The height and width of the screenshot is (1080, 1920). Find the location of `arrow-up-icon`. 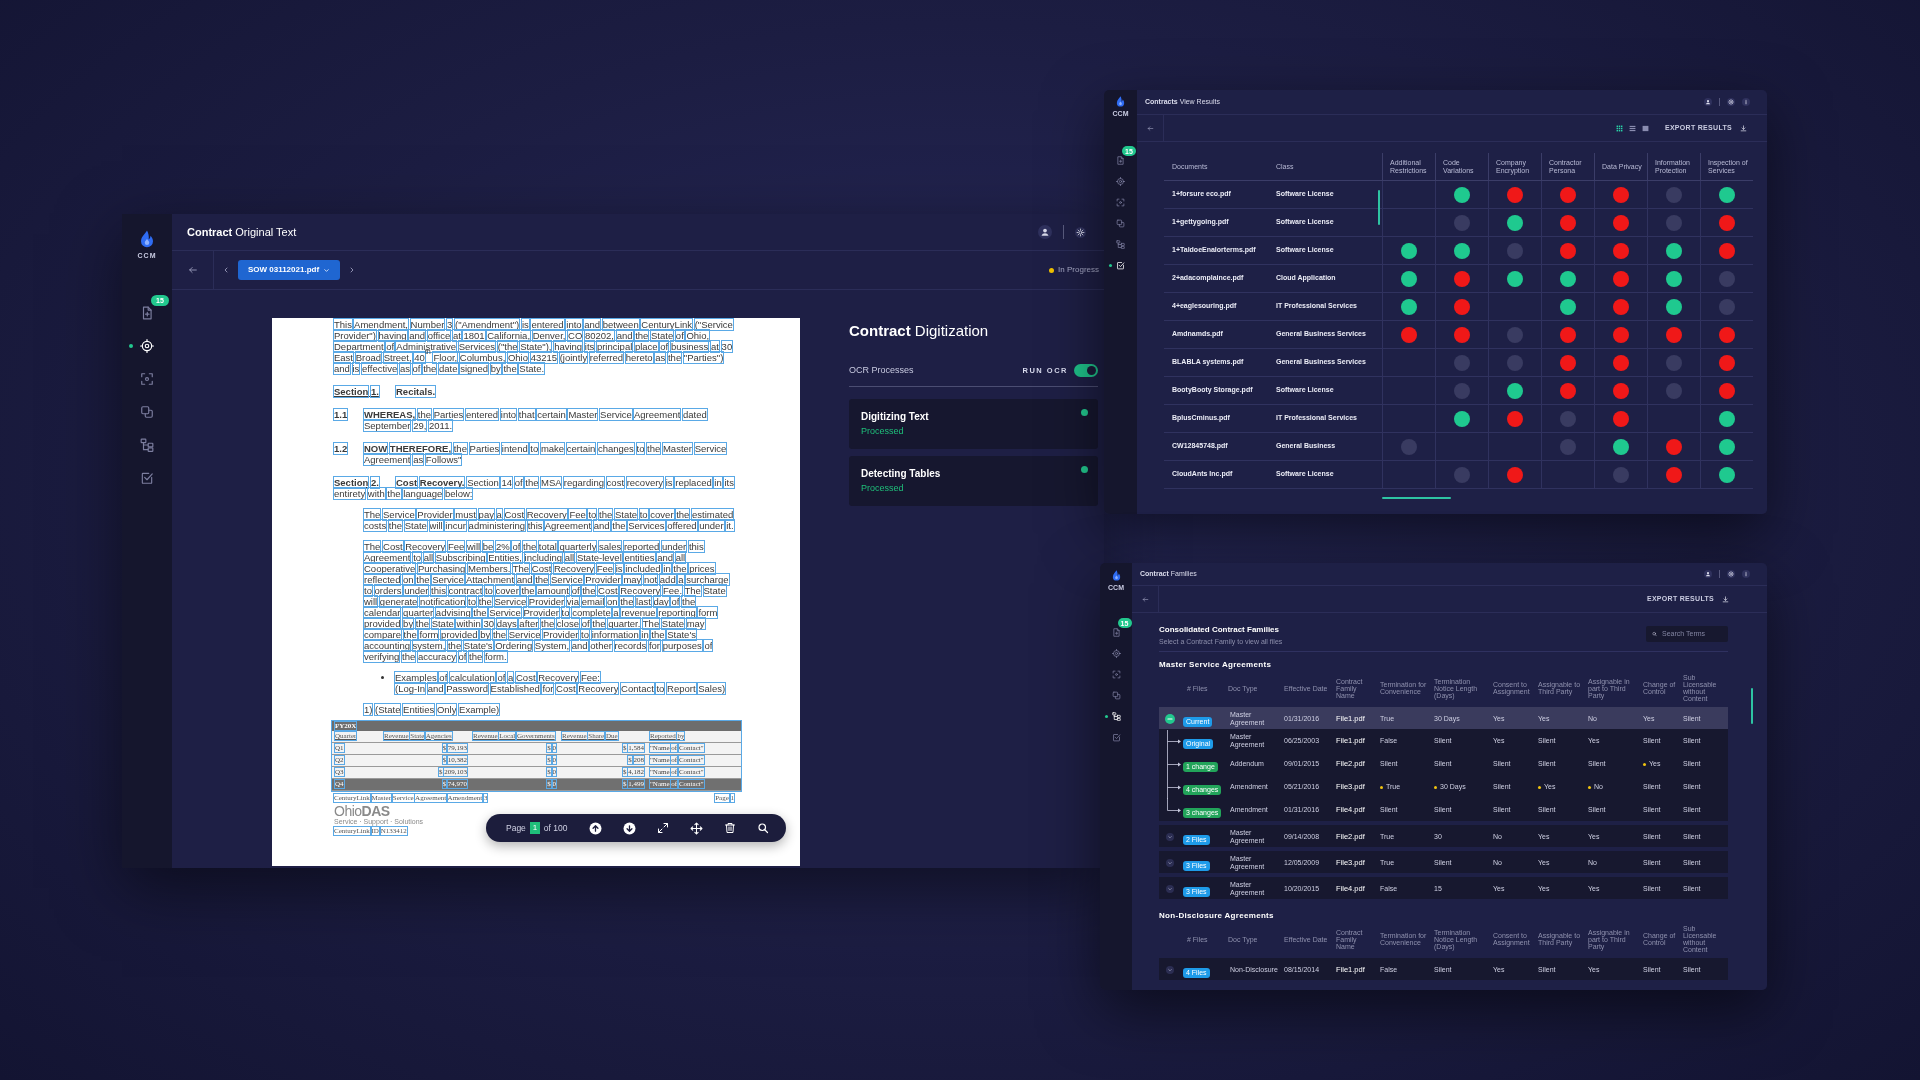

arrow-up-icon is located at coordinates (595, 828).